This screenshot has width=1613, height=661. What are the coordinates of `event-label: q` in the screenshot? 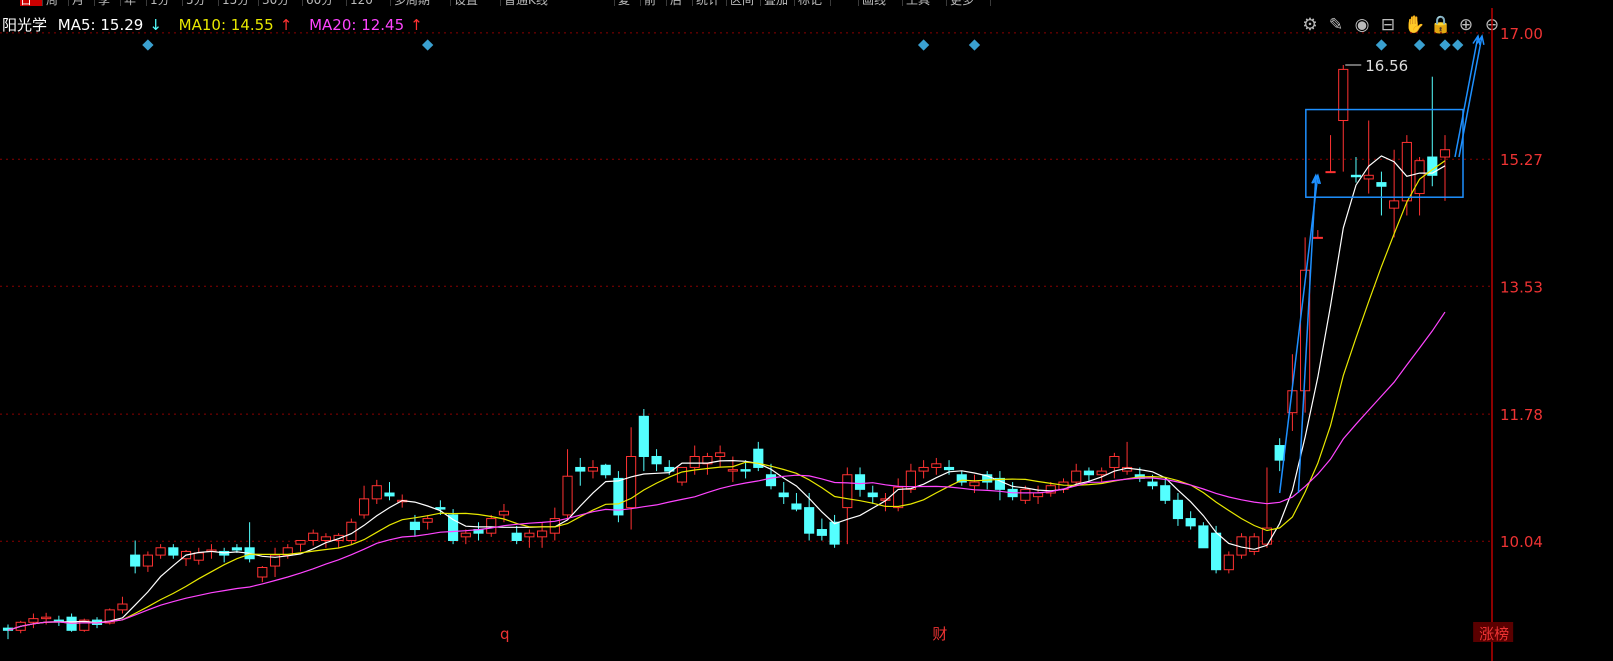 It's located at (505, 634).